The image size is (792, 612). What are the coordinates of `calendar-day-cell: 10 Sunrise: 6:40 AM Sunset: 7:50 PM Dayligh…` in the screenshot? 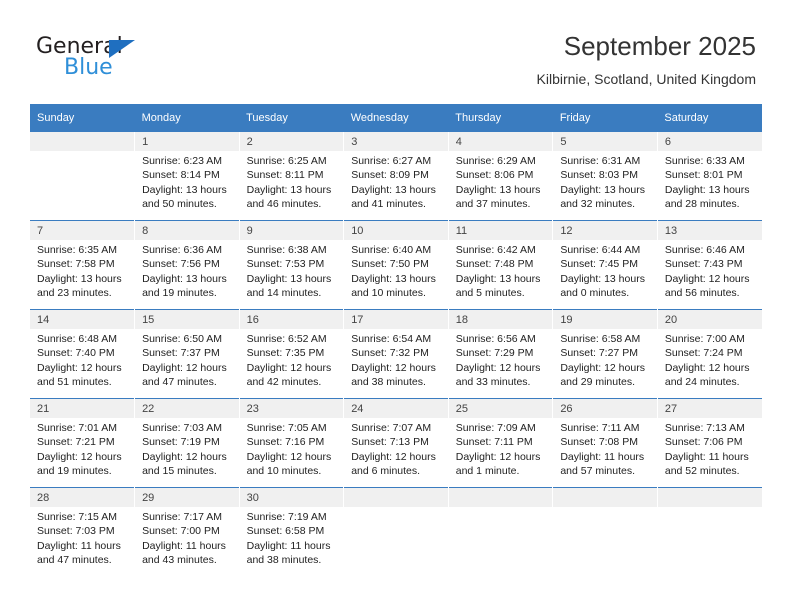 It's located at (396, 265).